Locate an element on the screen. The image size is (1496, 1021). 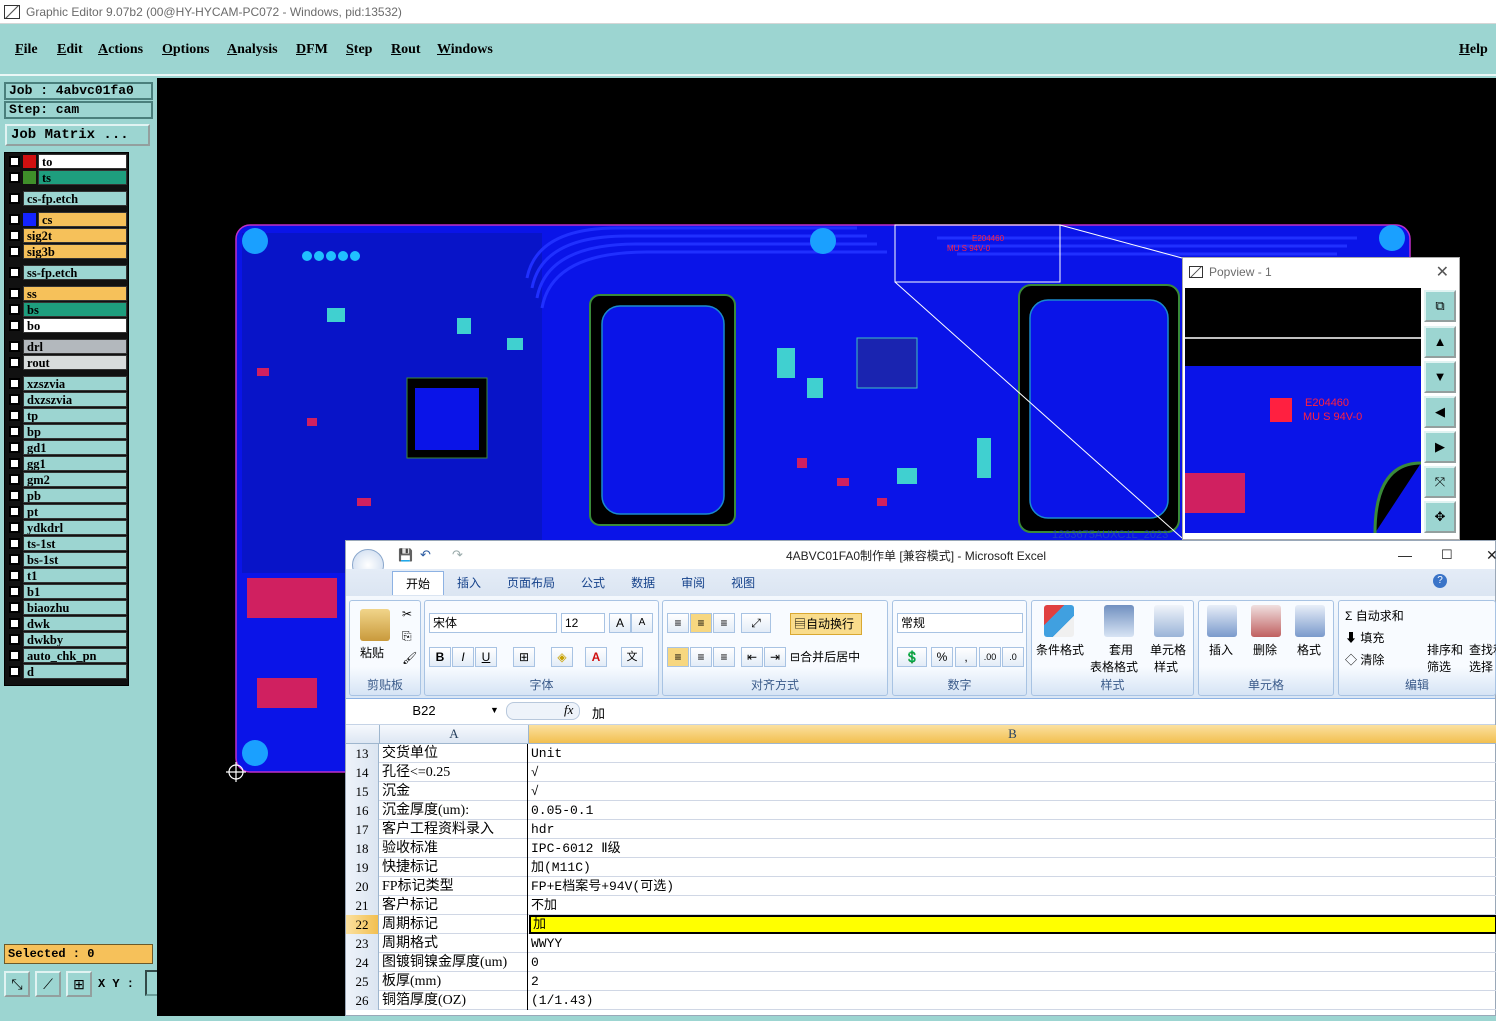
row-number: 26 is located at coordinates (362, 1000).